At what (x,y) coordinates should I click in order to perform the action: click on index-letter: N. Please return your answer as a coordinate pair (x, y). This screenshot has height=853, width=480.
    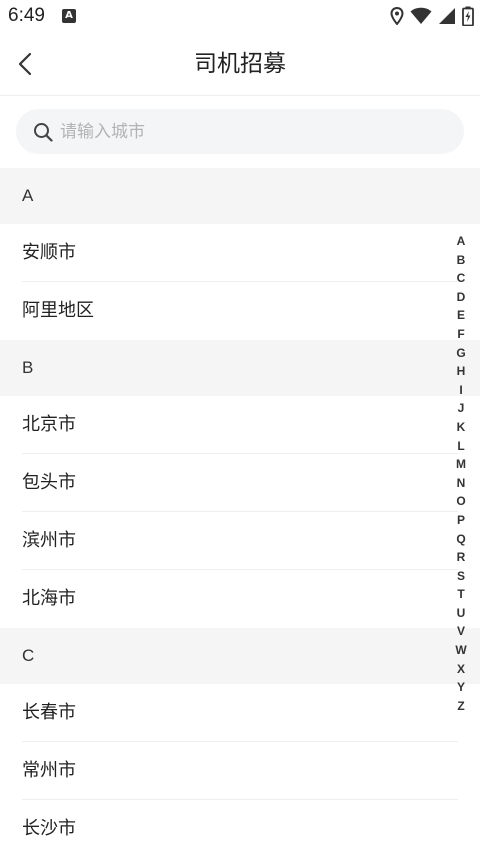
    Looking at the image, I should click on (461, 483).